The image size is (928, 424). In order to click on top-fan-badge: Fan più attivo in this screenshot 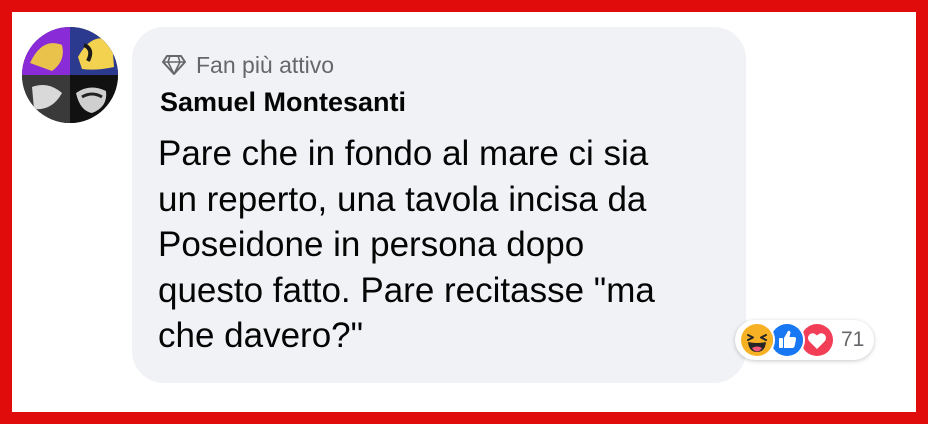, I will do `click(248, 65)`.